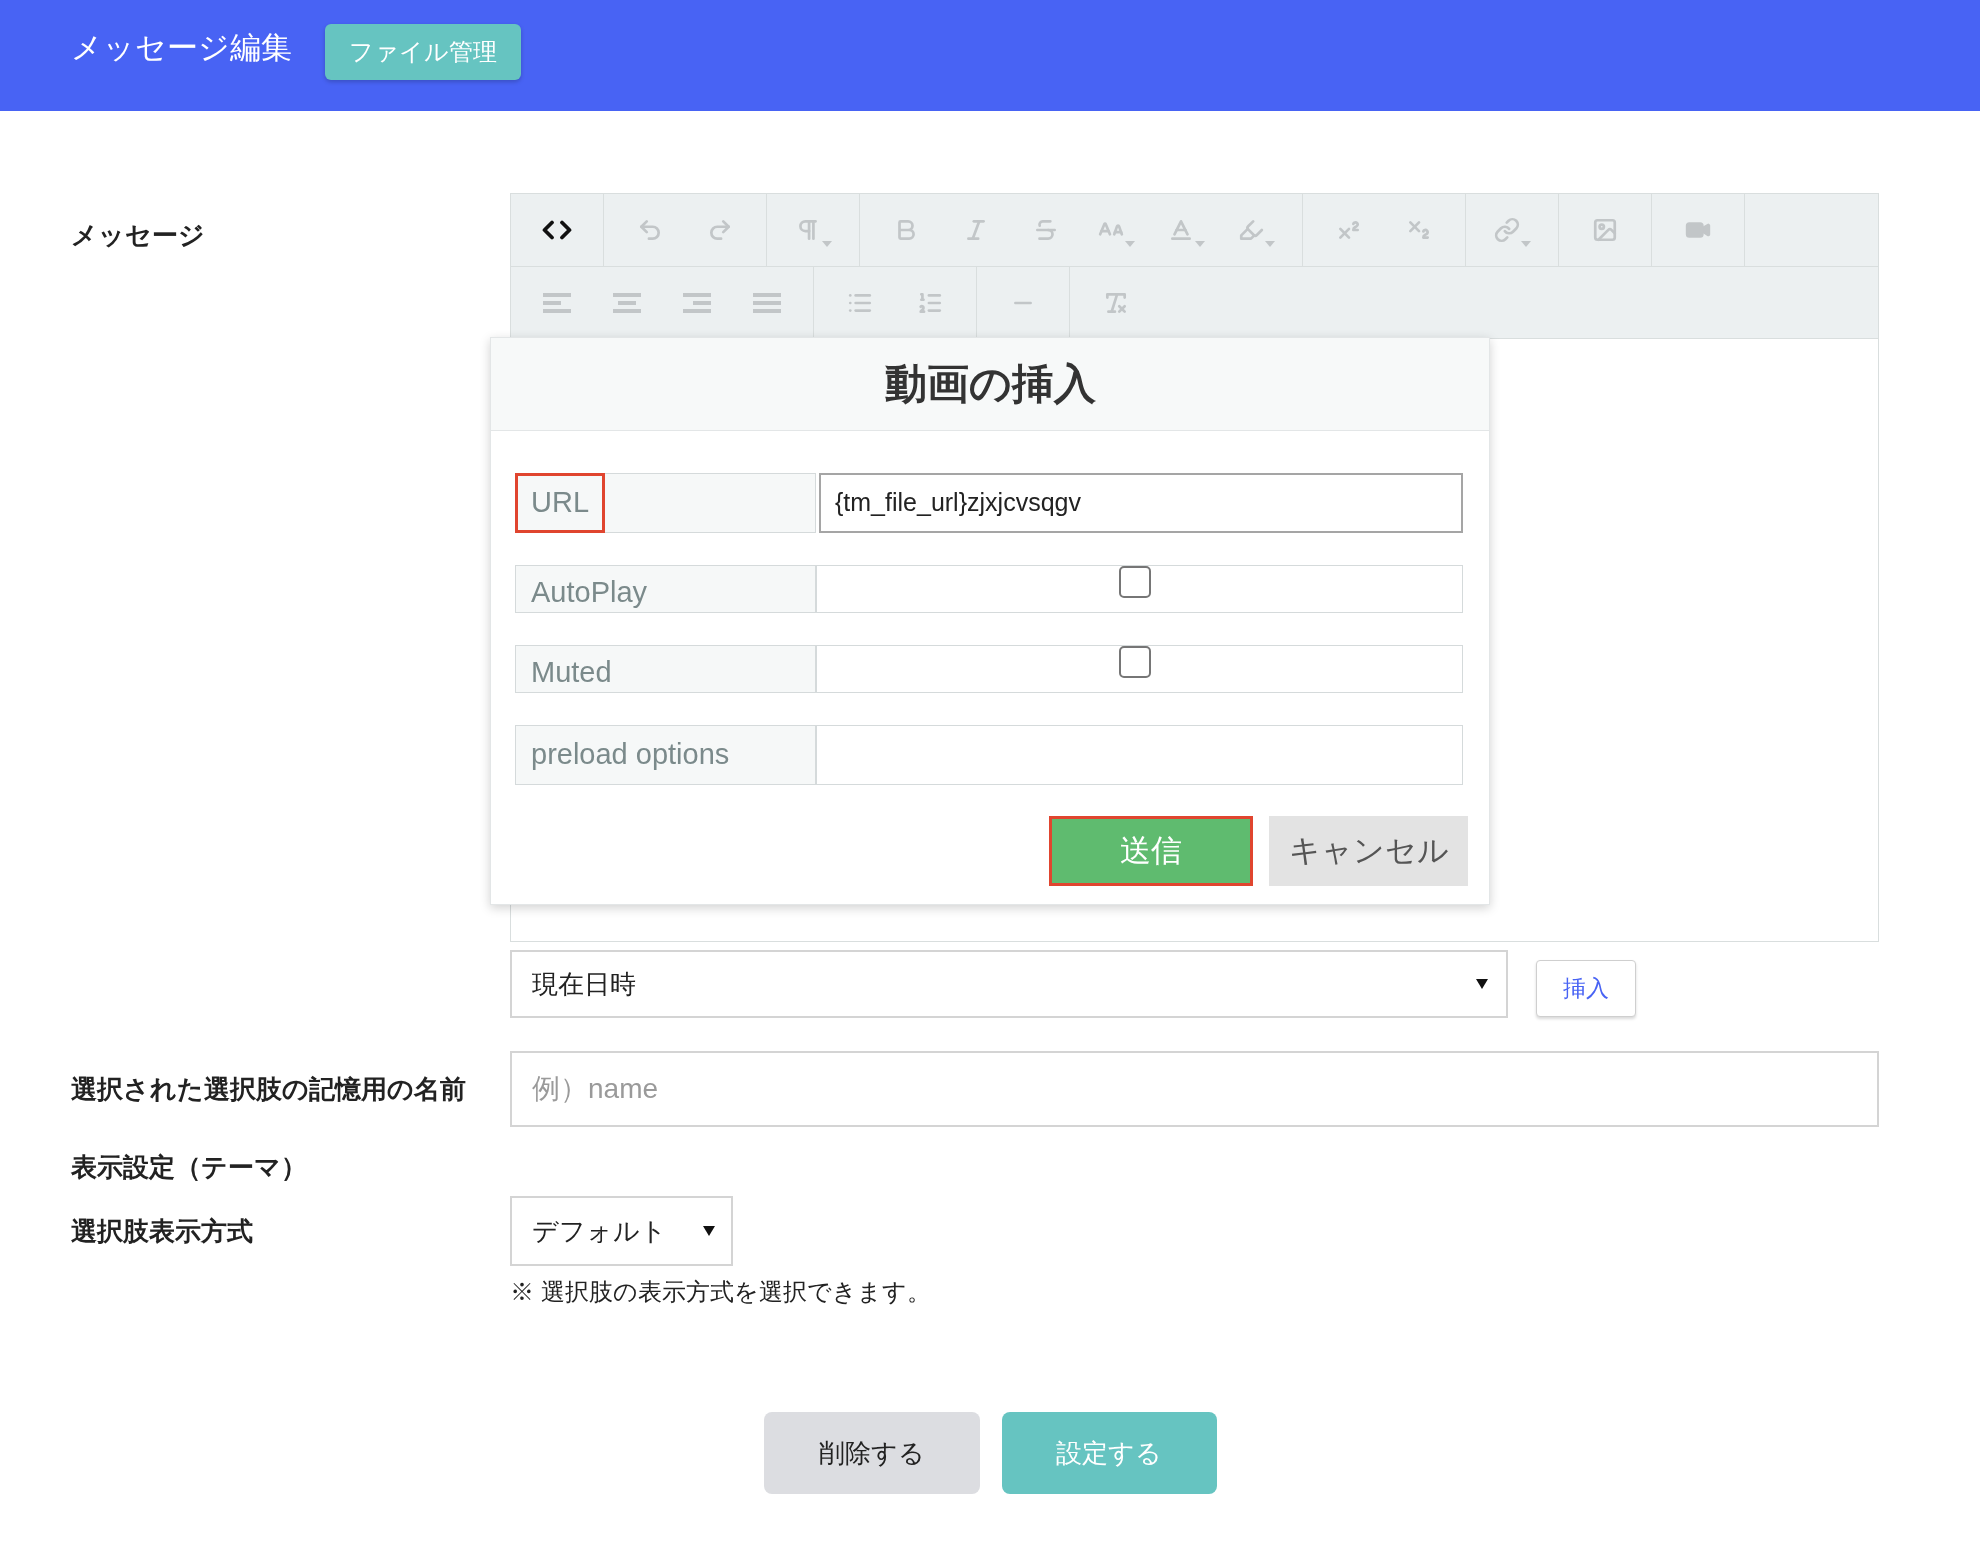  I want to click on input-field, so click(1139, 755).